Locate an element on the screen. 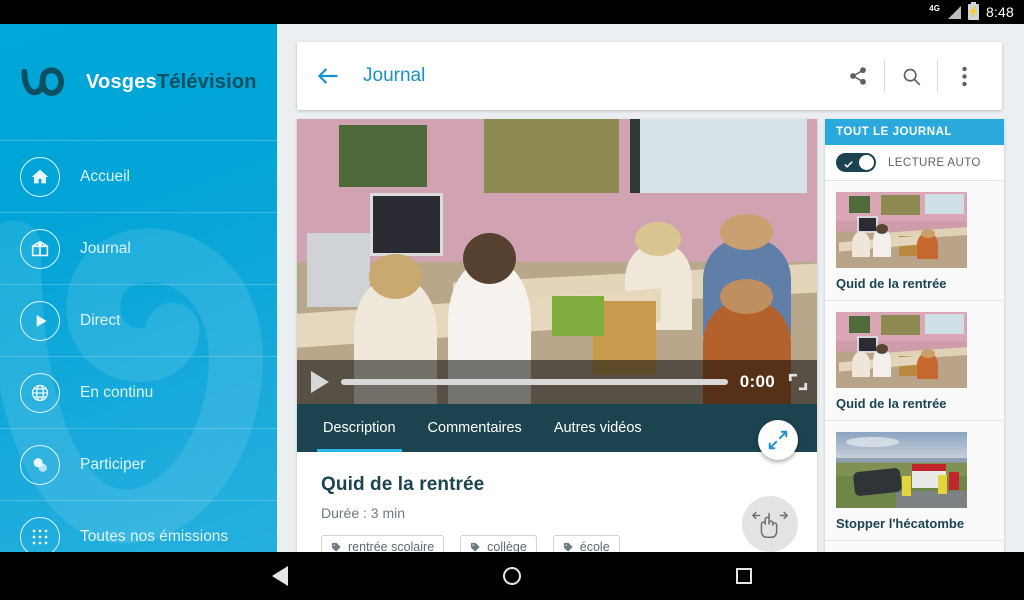 The width and height of the screenshot is (1024, 600). tag-chip: collège is located at coordinates (498, 543).